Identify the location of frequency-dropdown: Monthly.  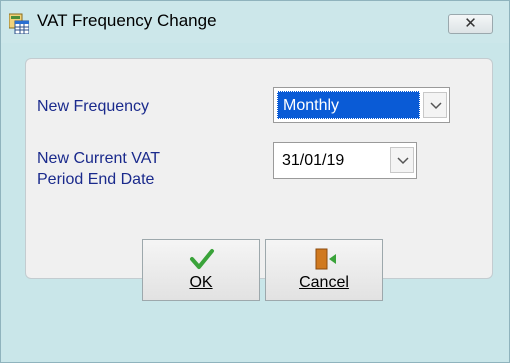
(361, 105).